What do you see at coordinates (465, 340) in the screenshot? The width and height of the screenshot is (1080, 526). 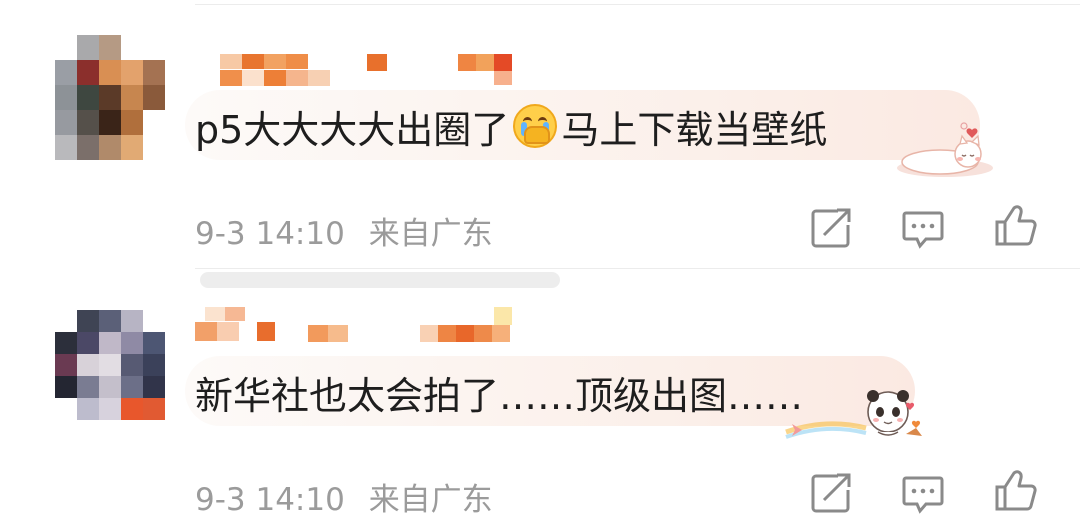 I see `username-blurred-2d` at bounding box center [465, 340].